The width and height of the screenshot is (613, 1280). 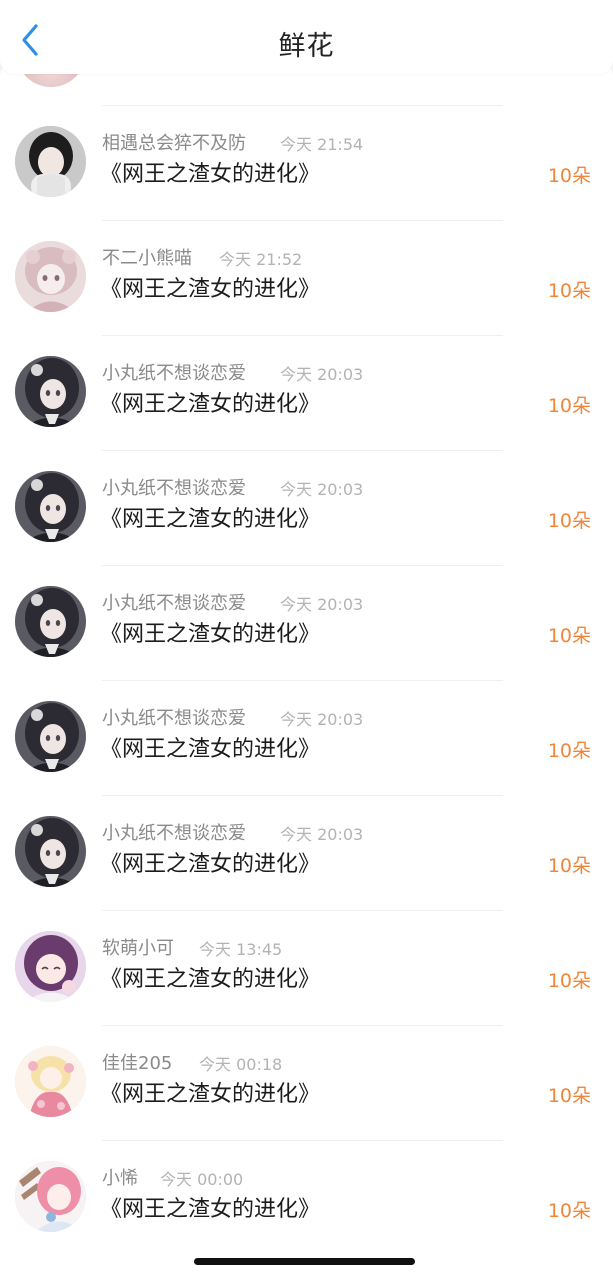 What do you see at coordinates (137, 1063) in the screenshot?
I see `sender-name: 佳佳205` at bounding box center [137, 1063].